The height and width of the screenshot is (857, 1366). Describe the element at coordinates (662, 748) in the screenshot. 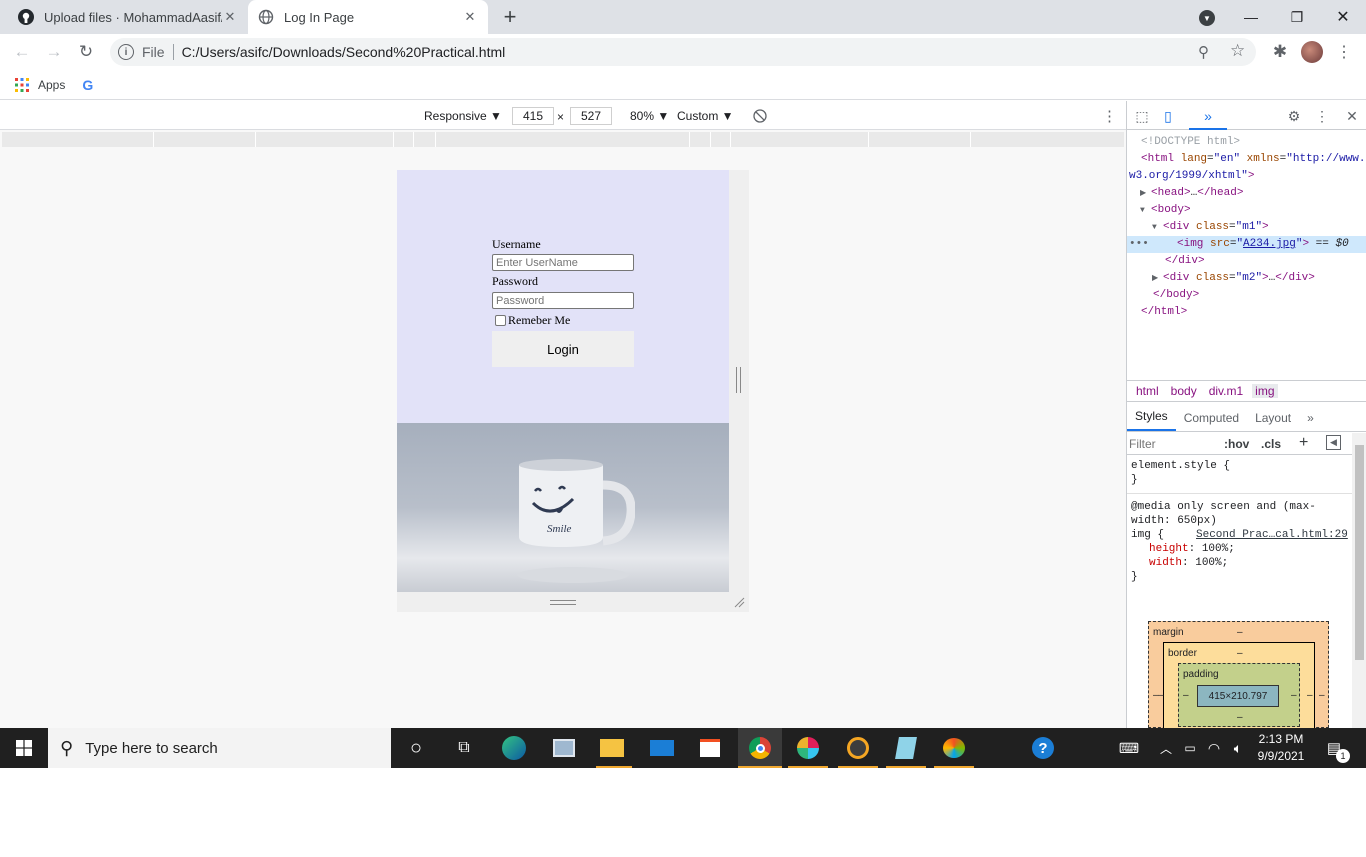

I see `mail-icon` at that location.